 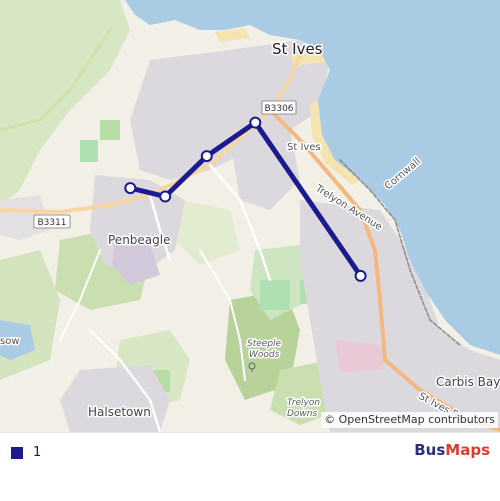 What do you see at coordinates (26, 452) in the screenshot?
I see `route-legend: 1` at bounding box center [26, 452].